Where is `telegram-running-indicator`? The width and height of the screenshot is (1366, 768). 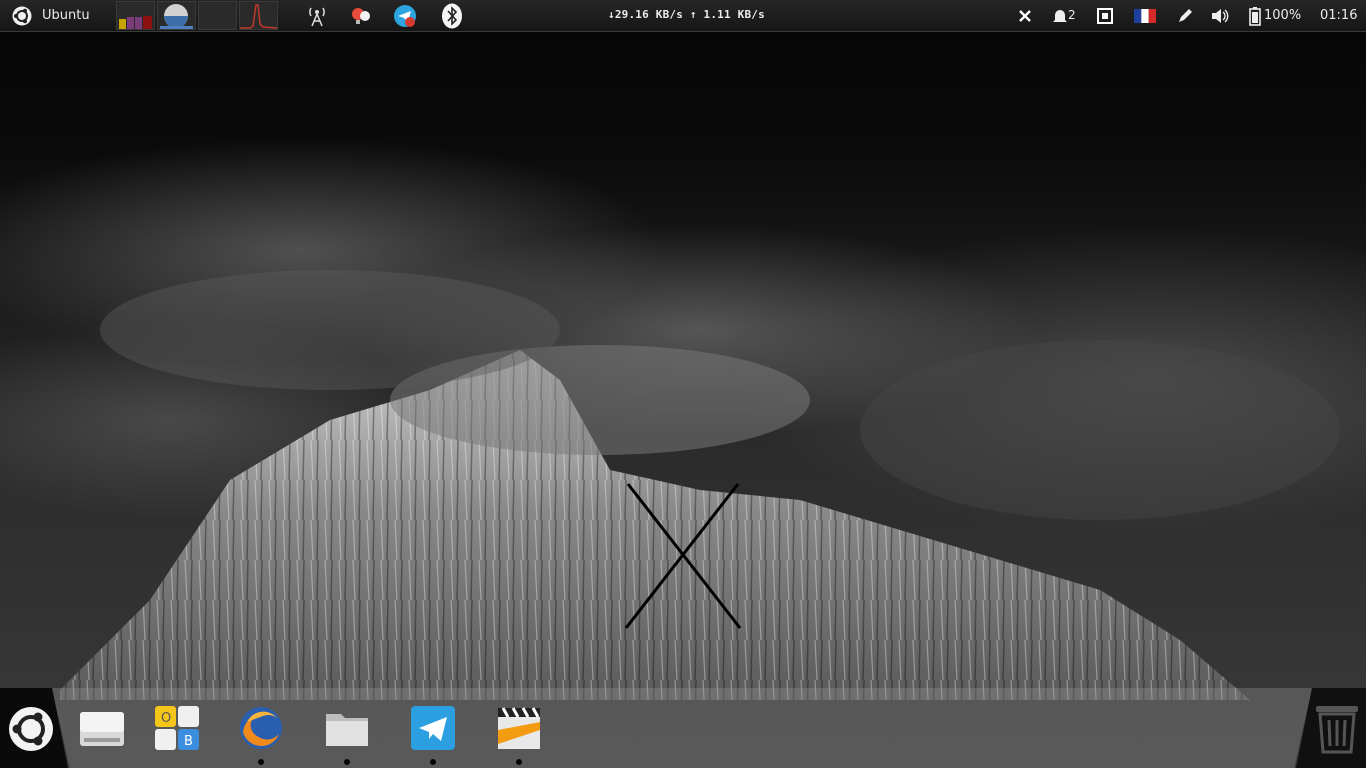 telegram-running-indicator is located at coordinates (433, 762).